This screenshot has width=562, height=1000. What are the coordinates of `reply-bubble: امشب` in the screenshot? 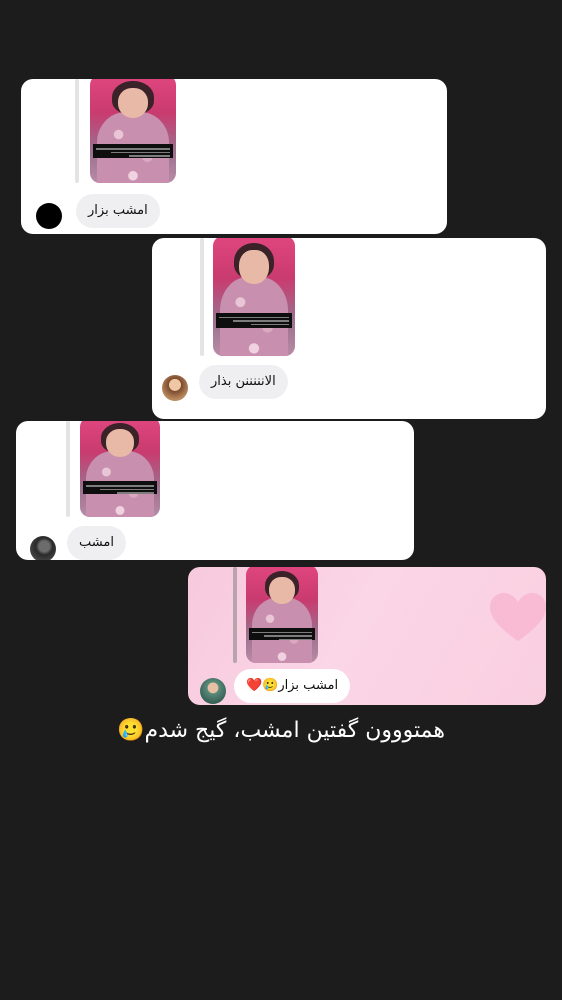 It's located at (96, 543).